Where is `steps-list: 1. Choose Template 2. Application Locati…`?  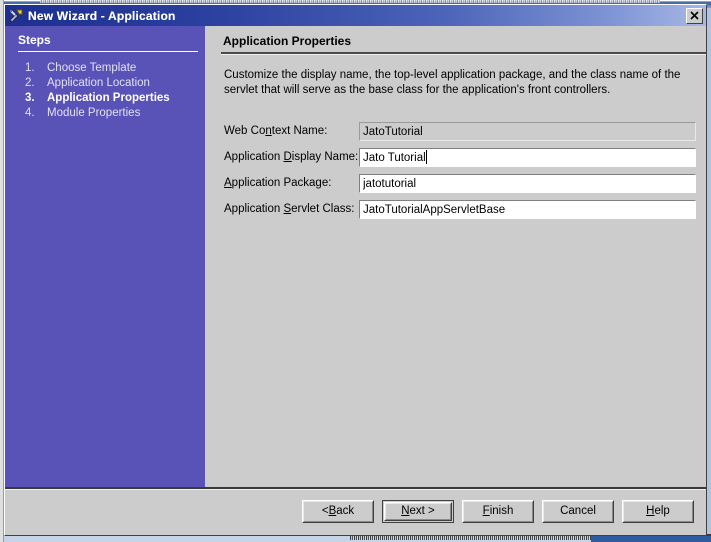 steps-list: 1. Choose Template 2. Application Locati… is located at coordinates (105, 92).